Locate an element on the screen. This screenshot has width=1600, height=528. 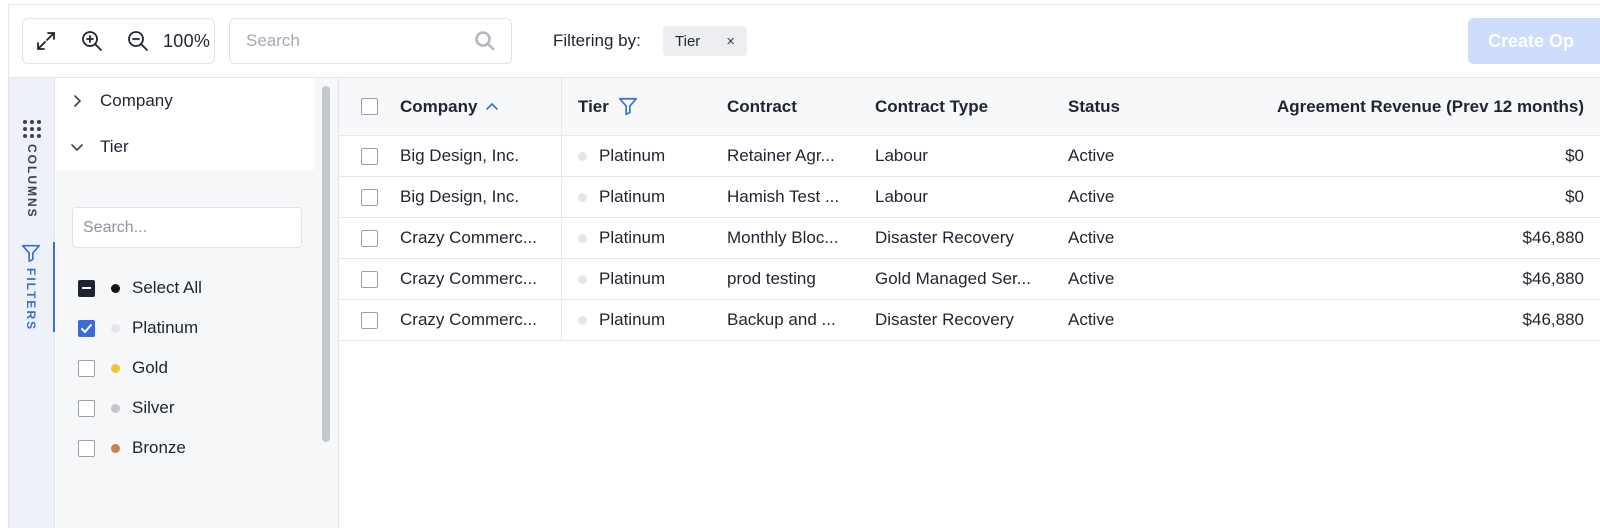
filter-option-label: Silver is located at coordinates (153, 407).